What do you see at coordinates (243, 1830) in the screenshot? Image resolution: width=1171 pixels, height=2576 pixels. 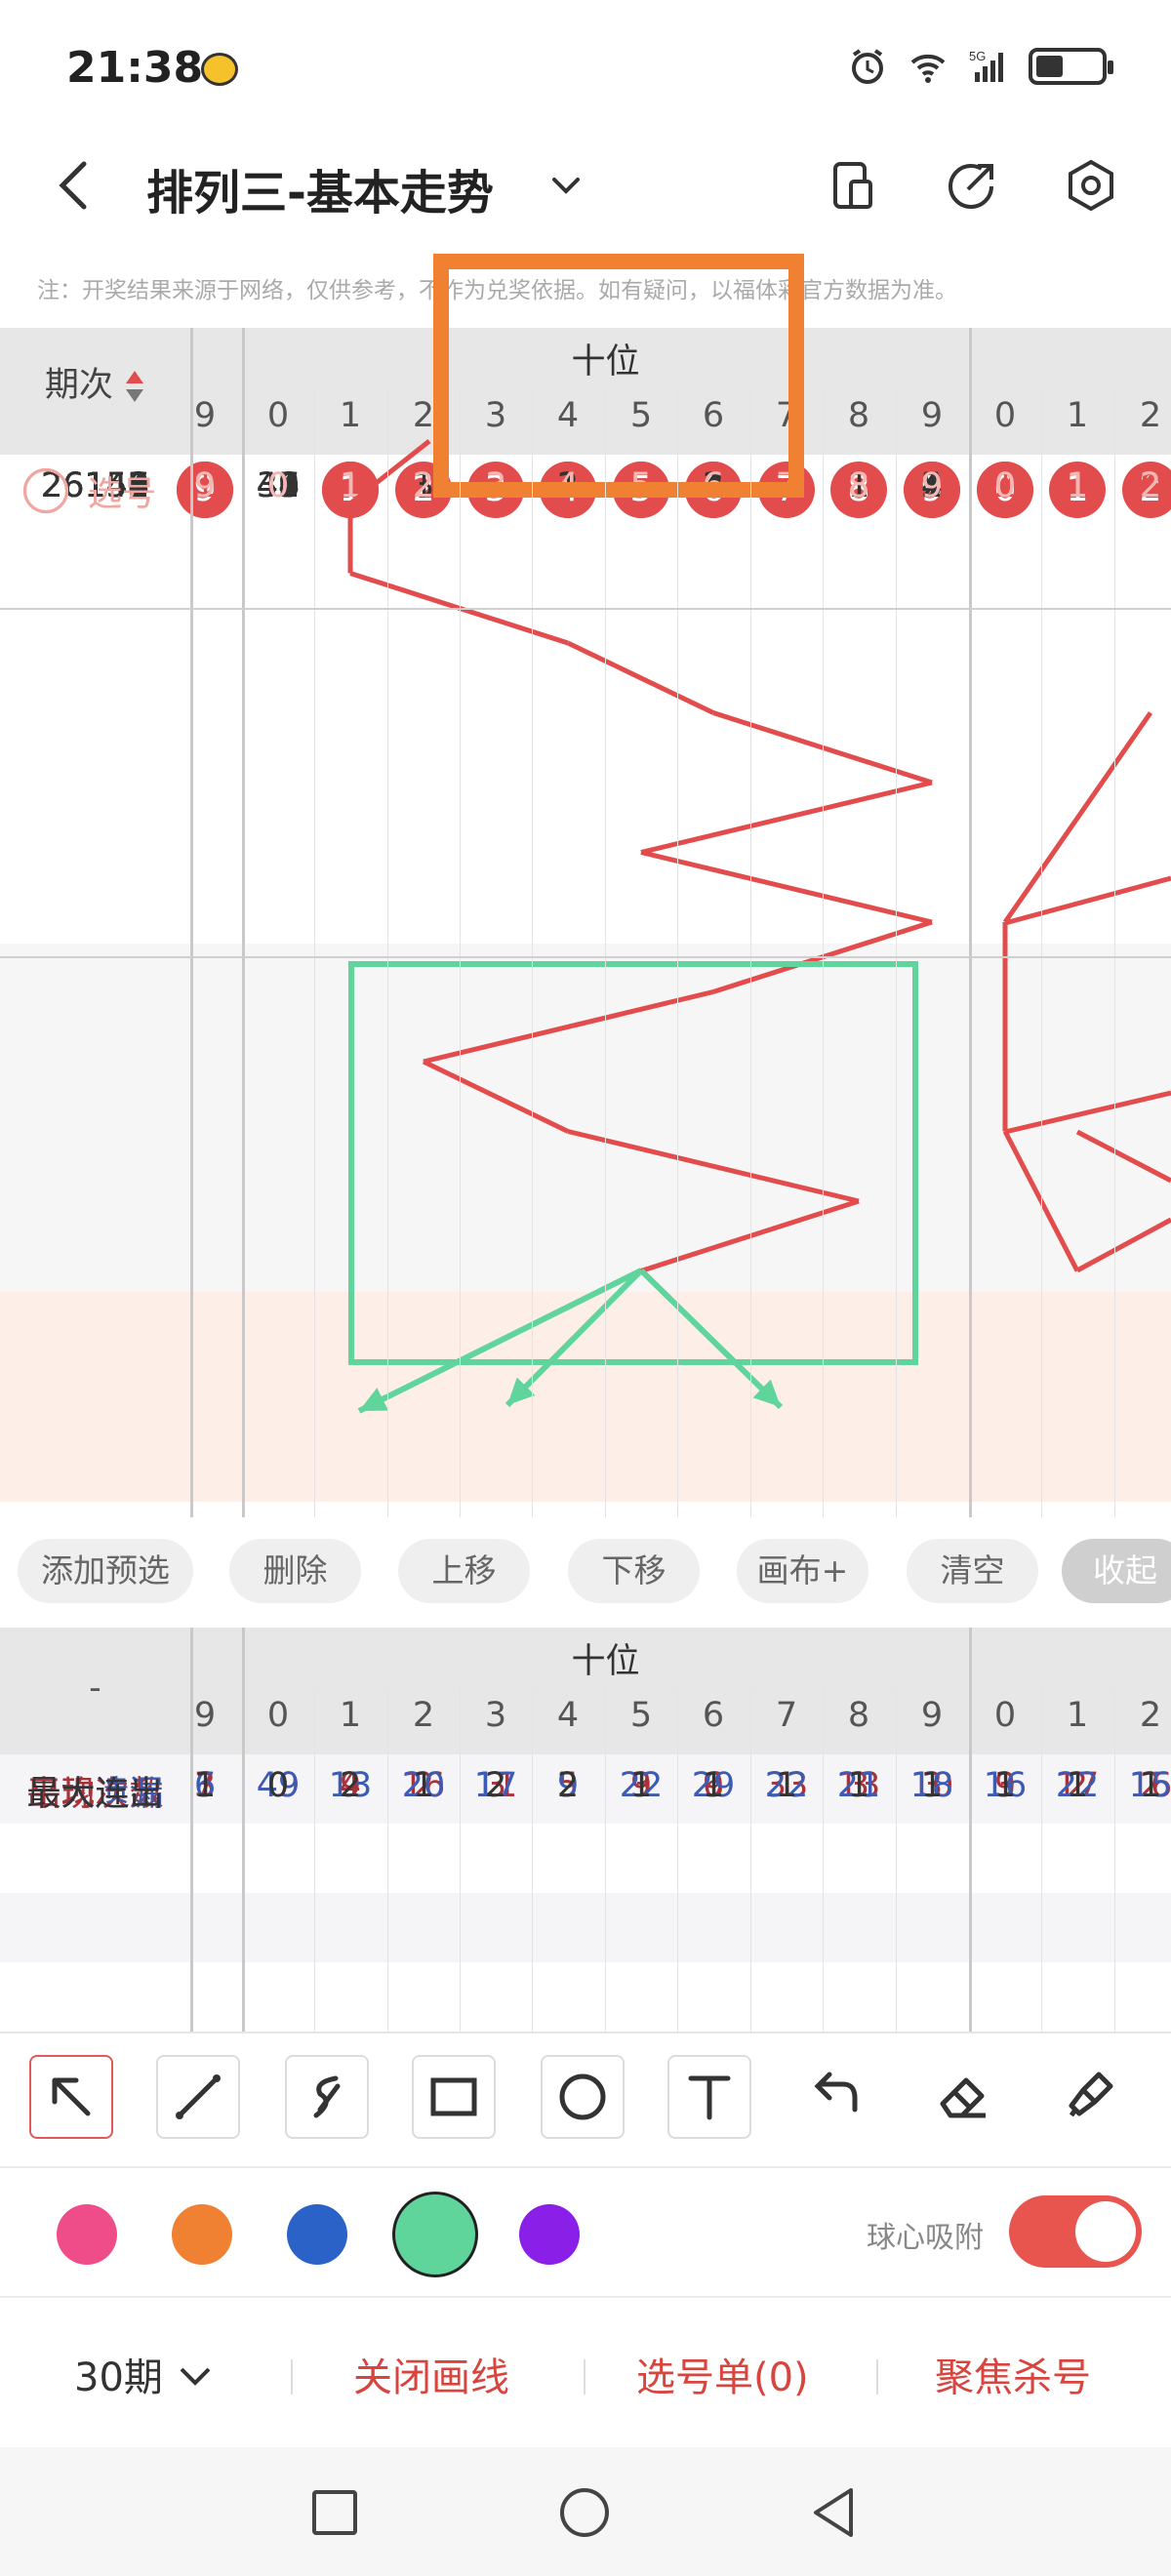 I see `column-divider` at bounding box center [243, 1830].